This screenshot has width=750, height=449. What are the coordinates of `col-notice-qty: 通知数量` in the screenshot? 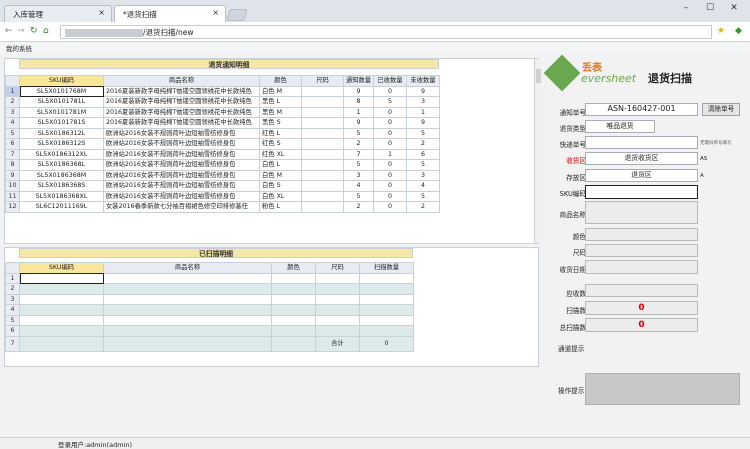 It's located at (358, 81).